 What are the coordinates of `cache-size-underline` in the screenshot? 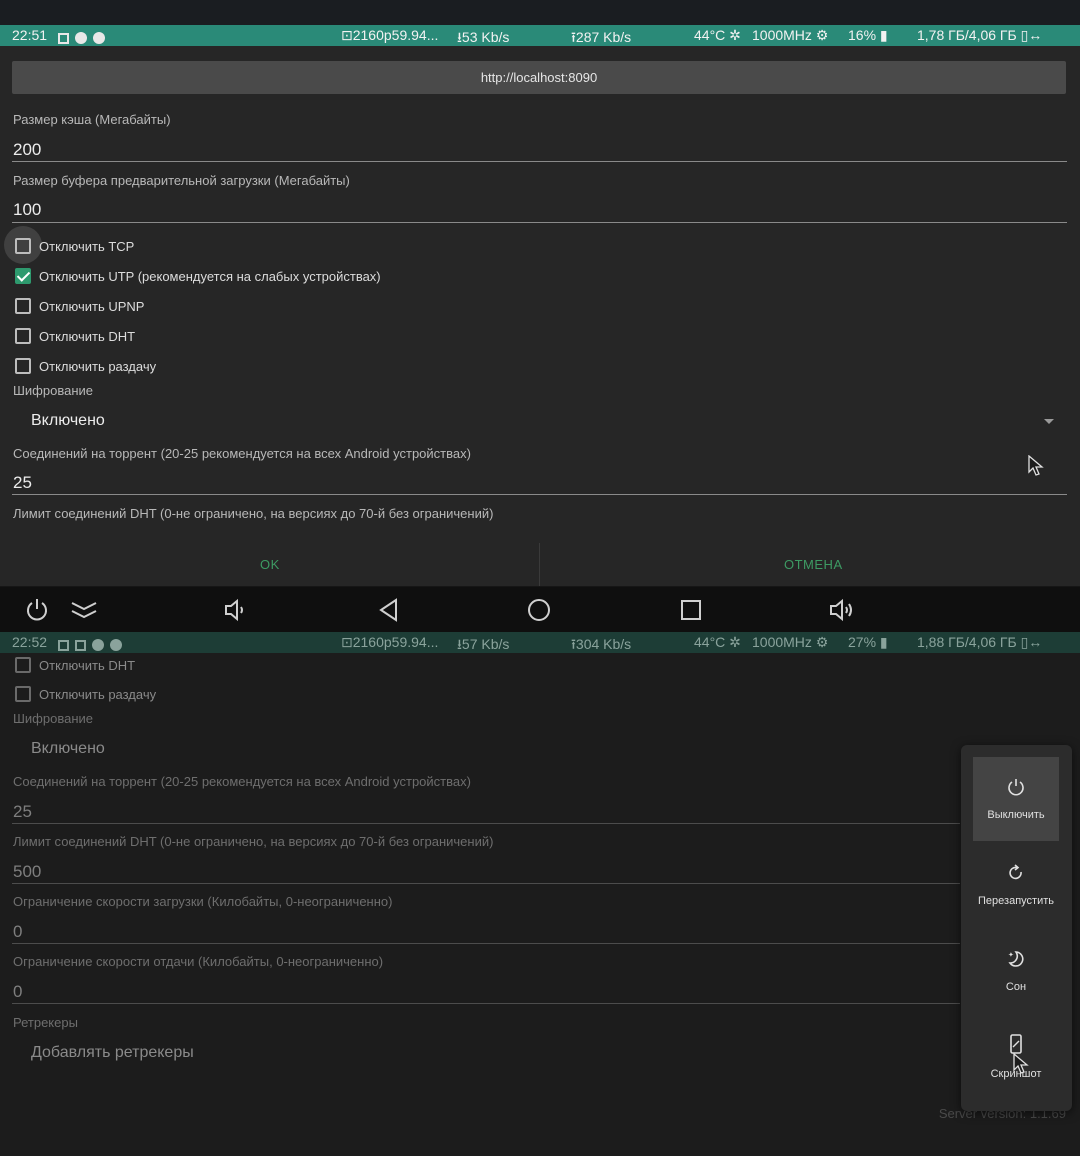 It's located at (539, 161).